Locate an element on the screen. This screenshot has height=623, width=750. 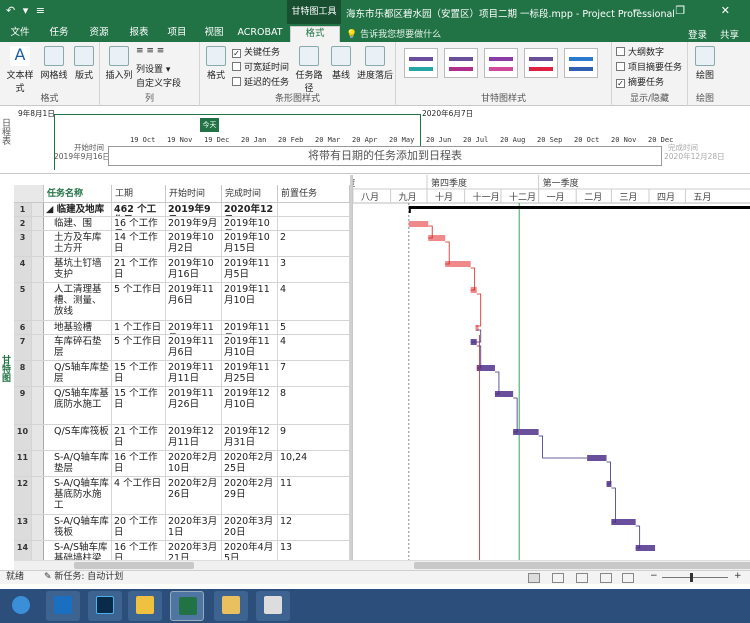
col-header-duration: 工期 is located at coordinates (139, 194).